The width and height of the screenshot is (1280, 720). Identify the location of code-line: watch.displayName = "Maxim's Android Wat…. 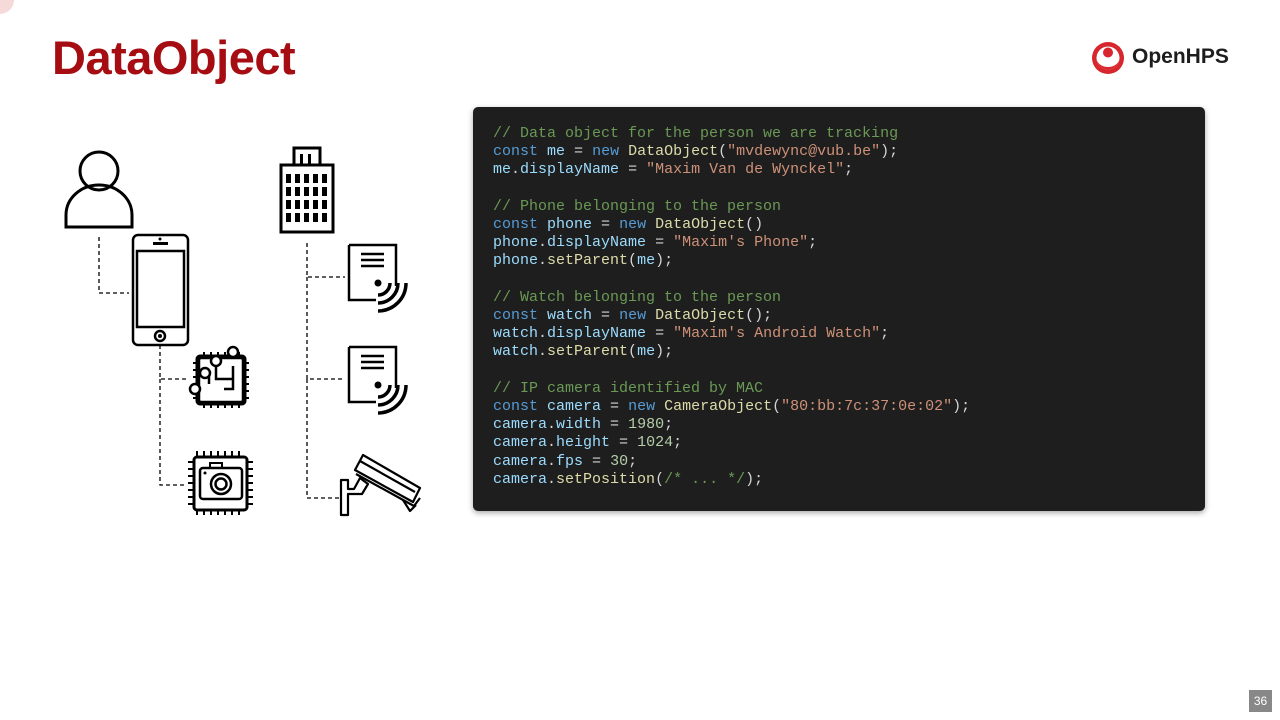
(839, 334).